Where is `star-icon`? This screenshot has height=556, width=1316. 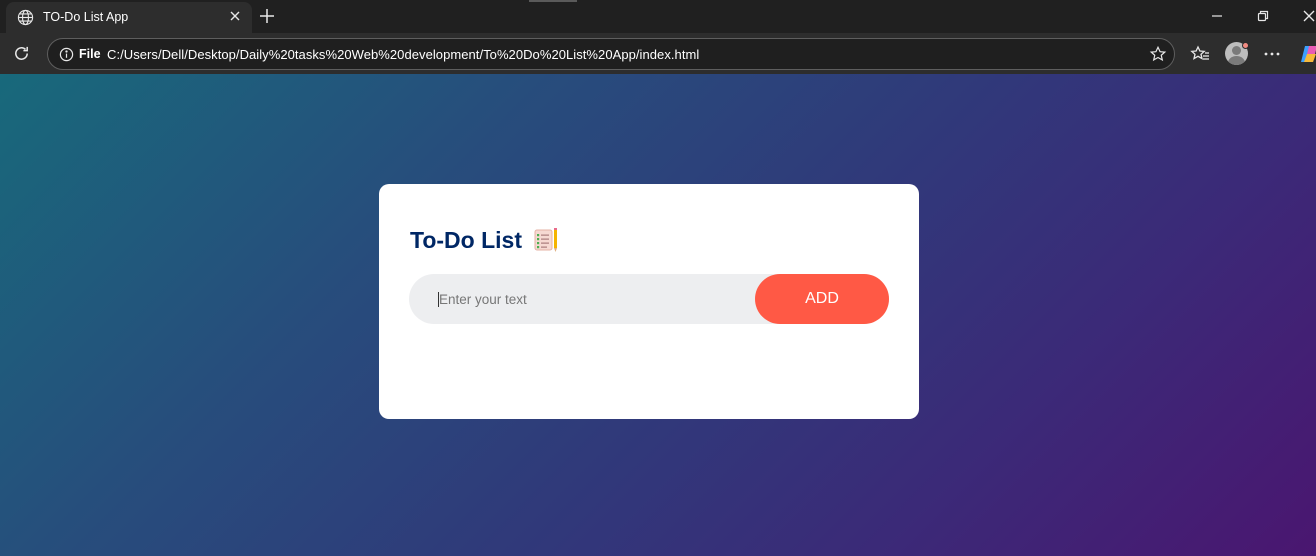
star-icon is located at coordinates (1158, 54).